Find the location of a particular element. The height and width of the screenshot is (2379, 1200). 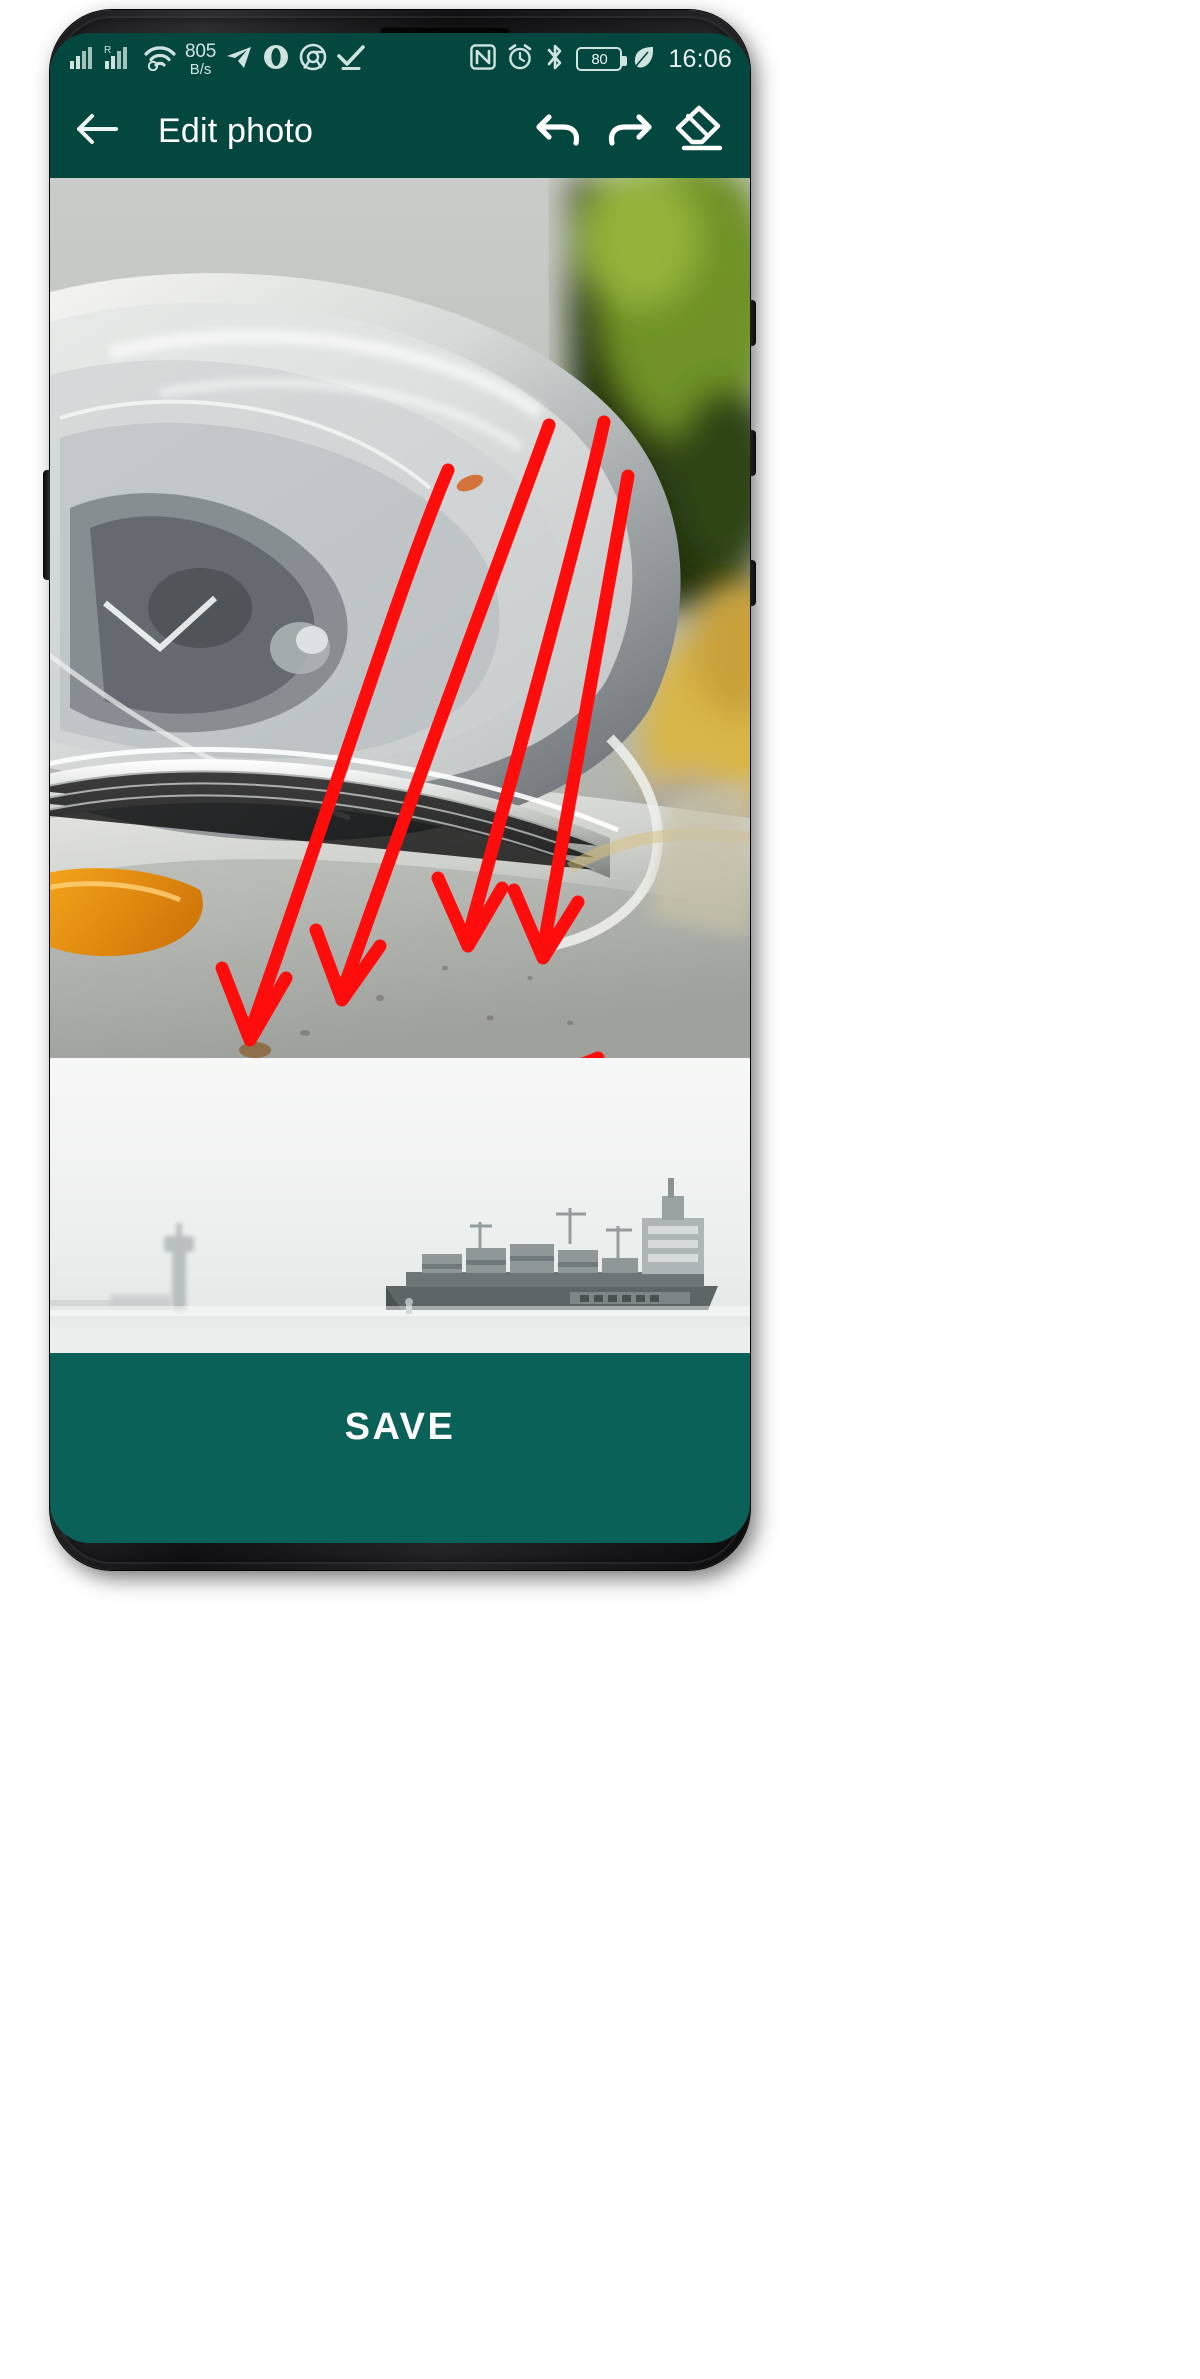

app-toolbar: Edit photo is located at coordinates (400, 131).